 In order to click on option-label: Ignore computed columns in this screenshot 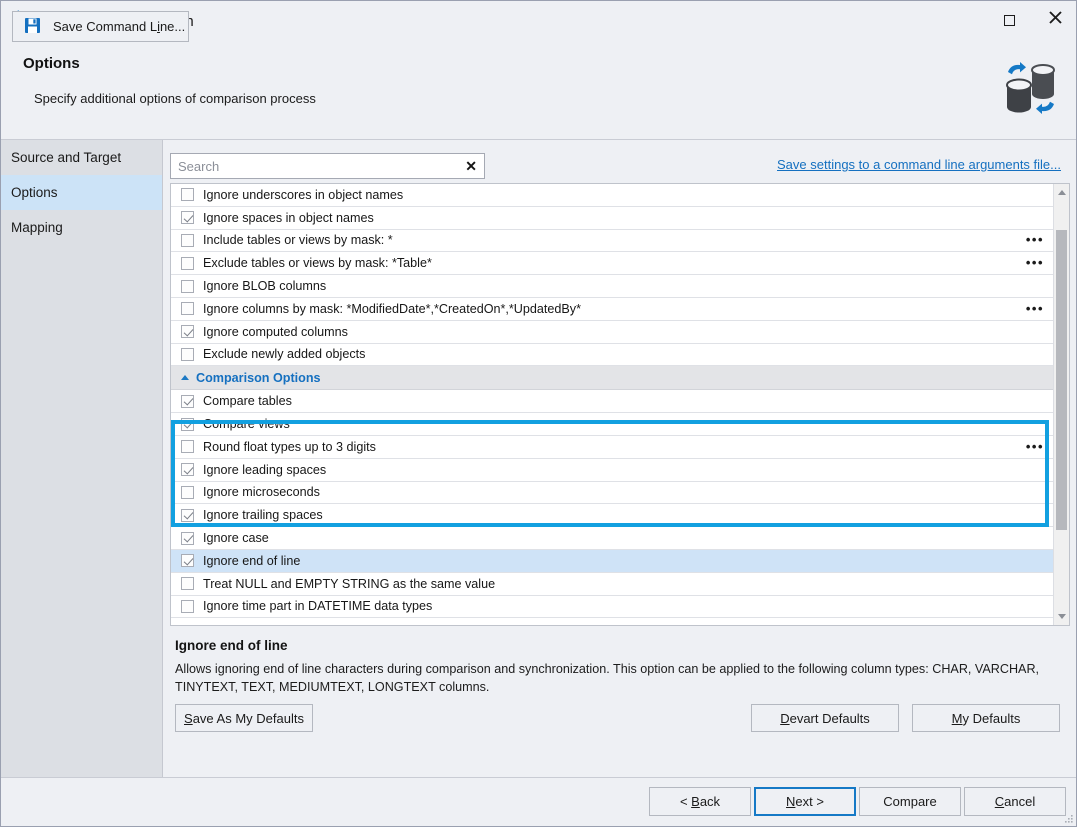, I will do `click(275, 331)`.